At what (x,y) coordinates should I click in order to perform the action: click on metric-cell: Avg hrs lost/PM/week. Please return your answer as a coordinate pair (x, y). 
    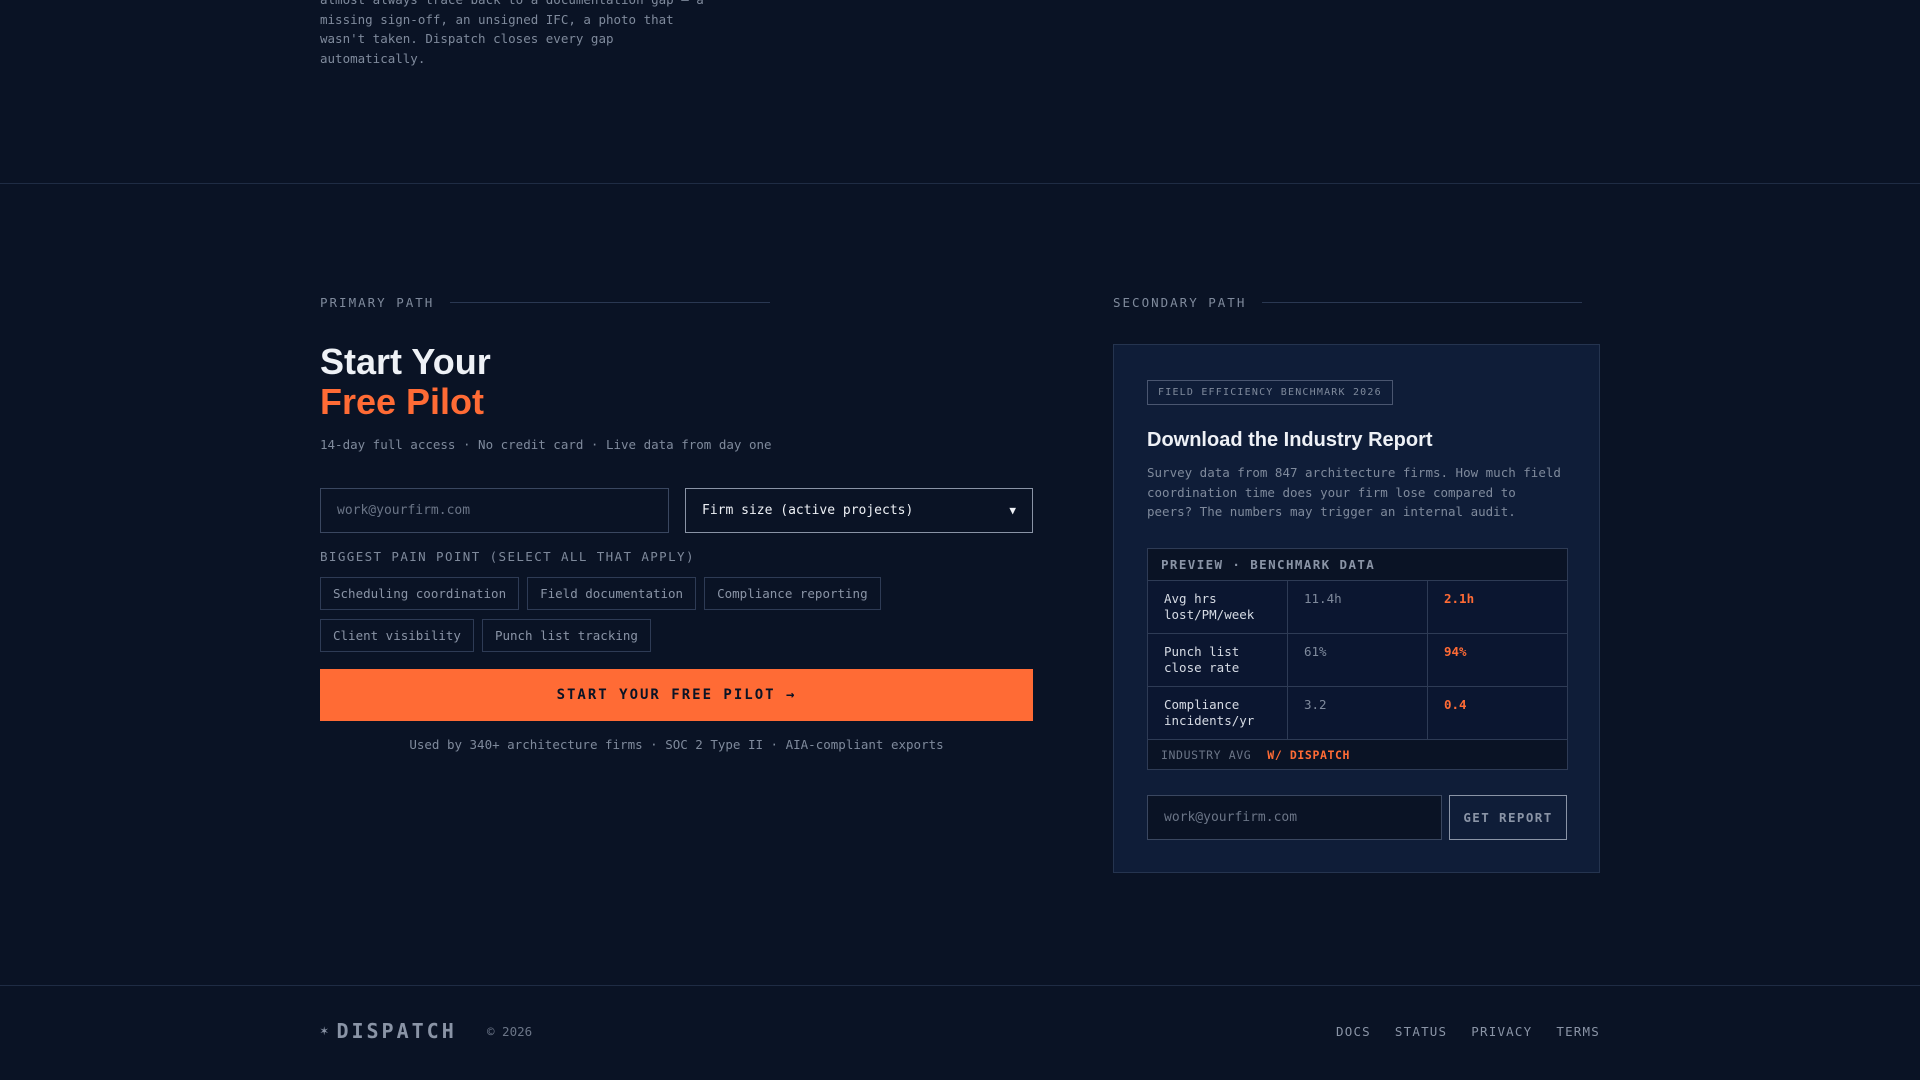
    Looking at the image, I should click on (1218, 607).